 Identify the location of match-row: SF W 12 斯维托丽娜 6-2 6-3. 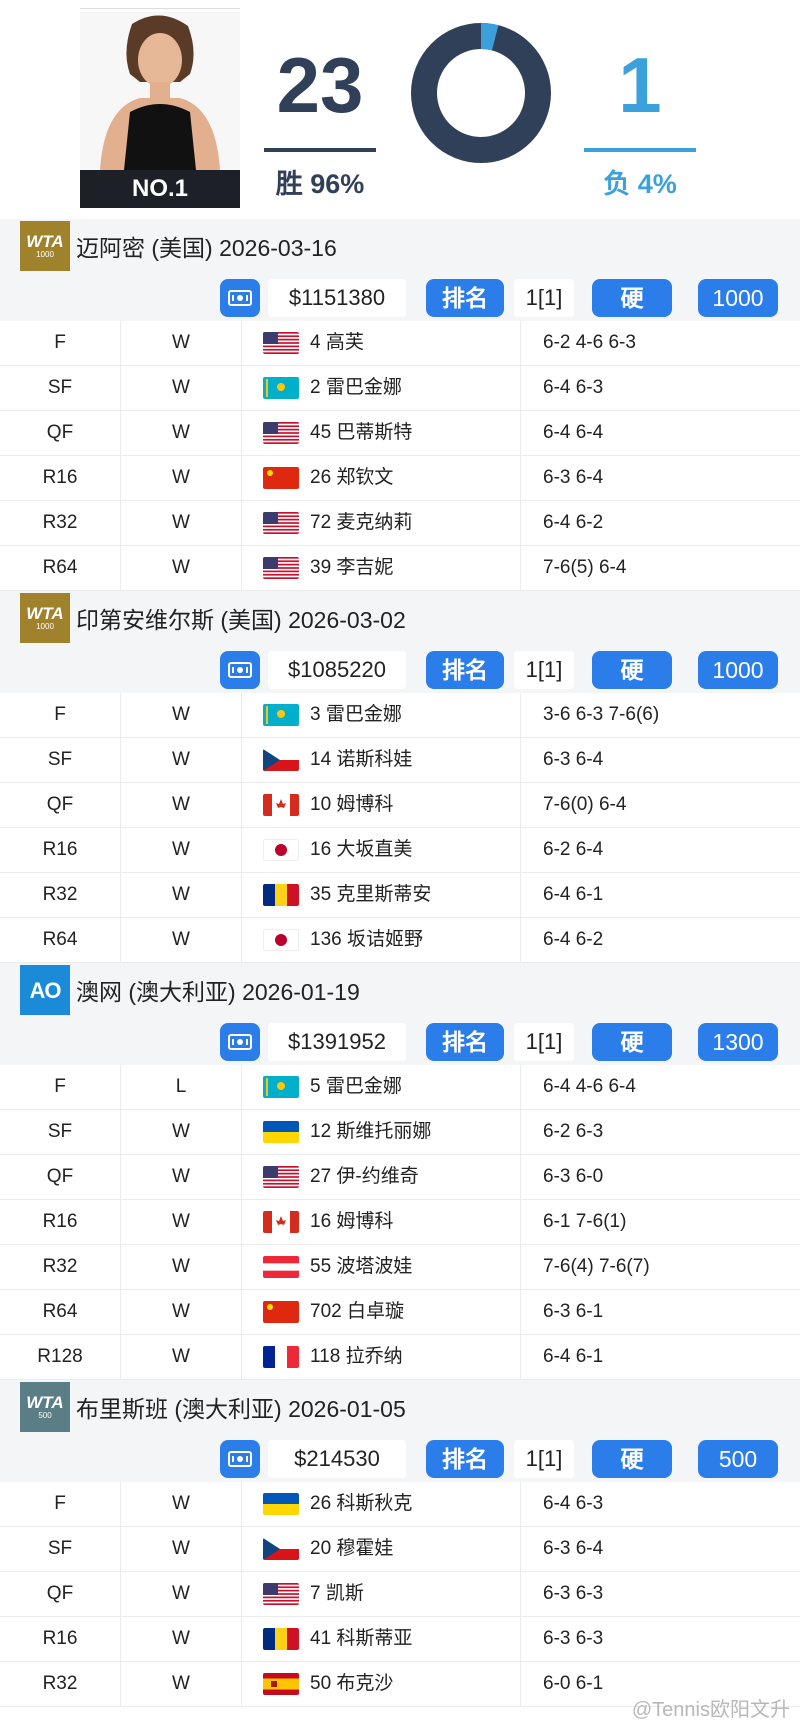
(400, 1132).